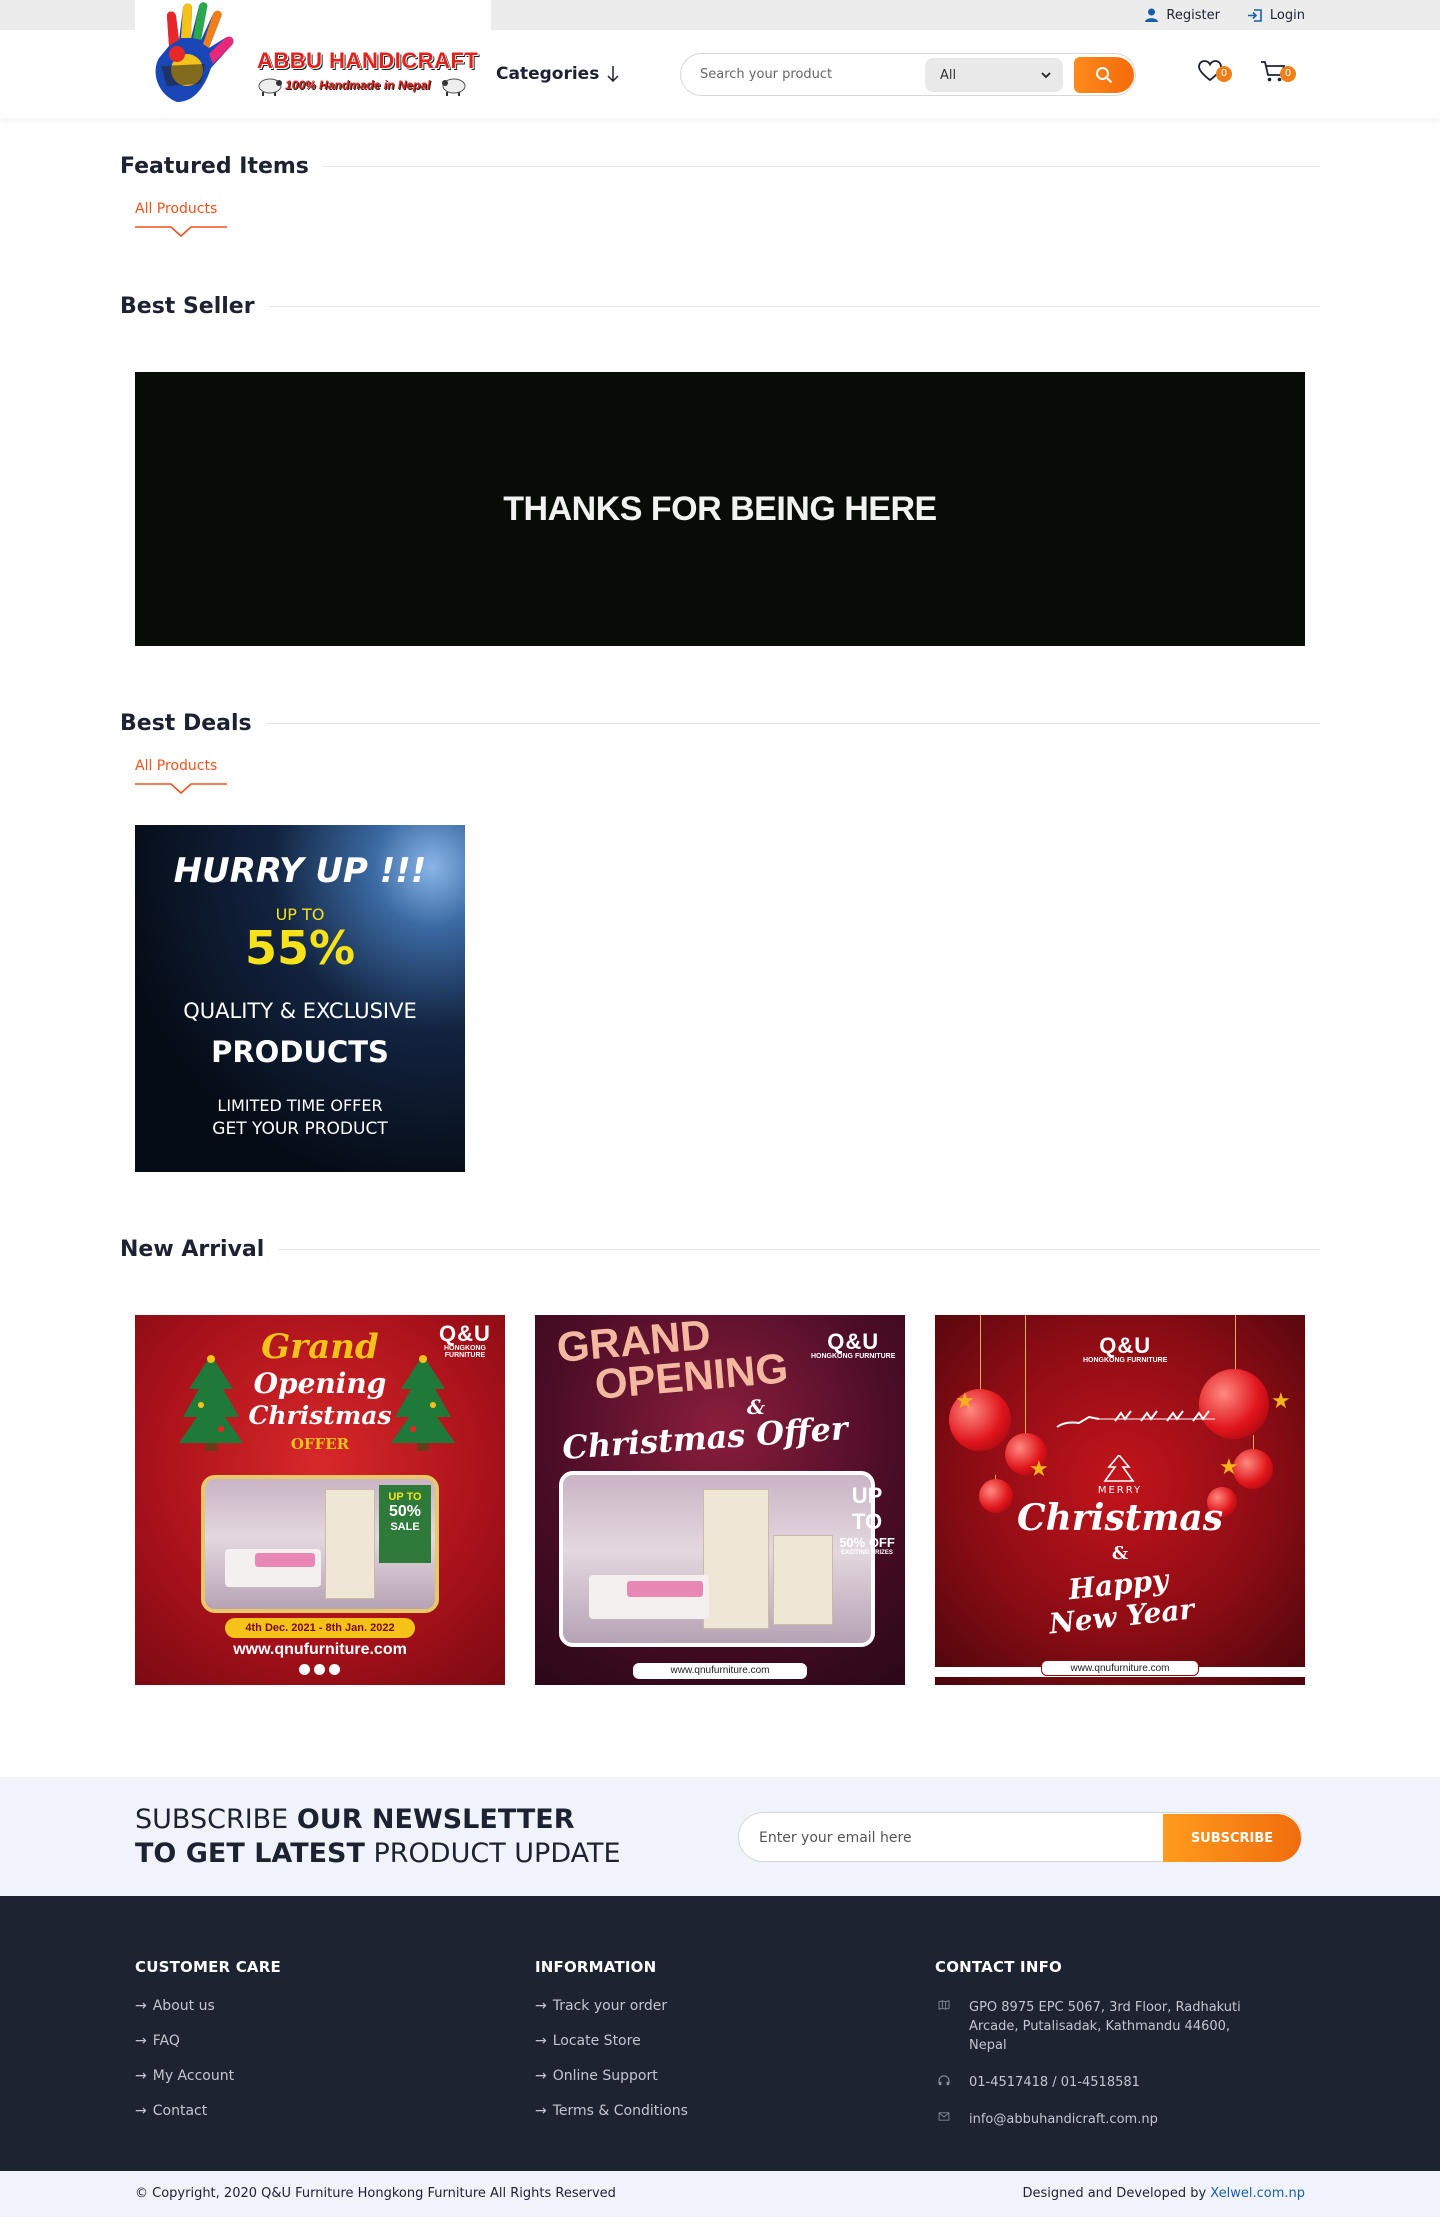 The image size is (1440, 2217). What do you see at coordinates (1121, 1601) in the screenshot?
I see `headline-text: Happy New Year` at bounding box center [1121, 1601].